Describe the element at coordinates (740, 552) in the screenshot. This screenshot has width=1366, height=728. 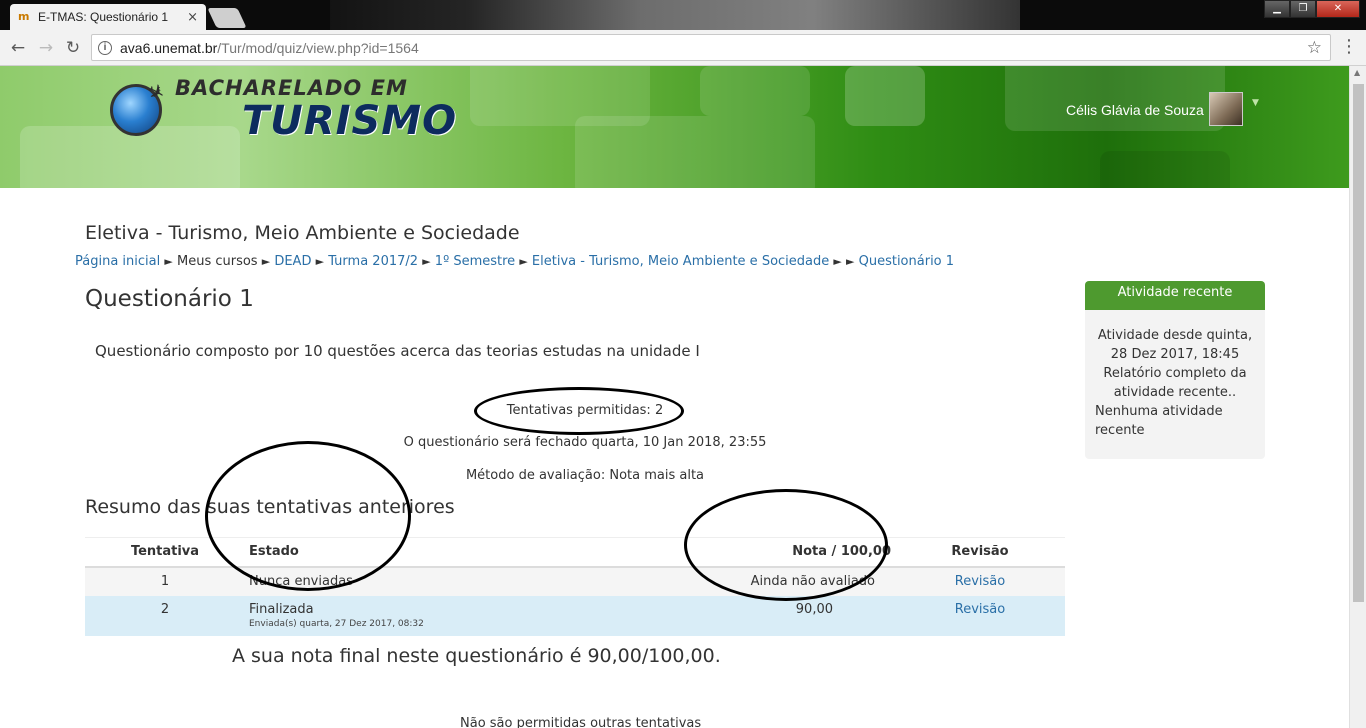
I see `column-header-grade: Nota / 100,00` at that location.